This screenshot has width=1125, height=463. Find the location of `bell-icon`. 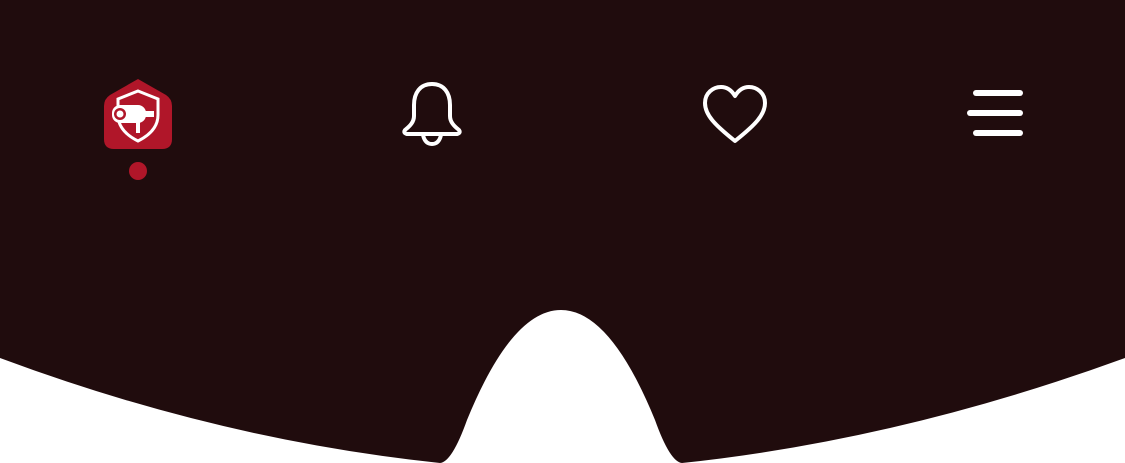

bell-icon is located at coordinates (432, 114).